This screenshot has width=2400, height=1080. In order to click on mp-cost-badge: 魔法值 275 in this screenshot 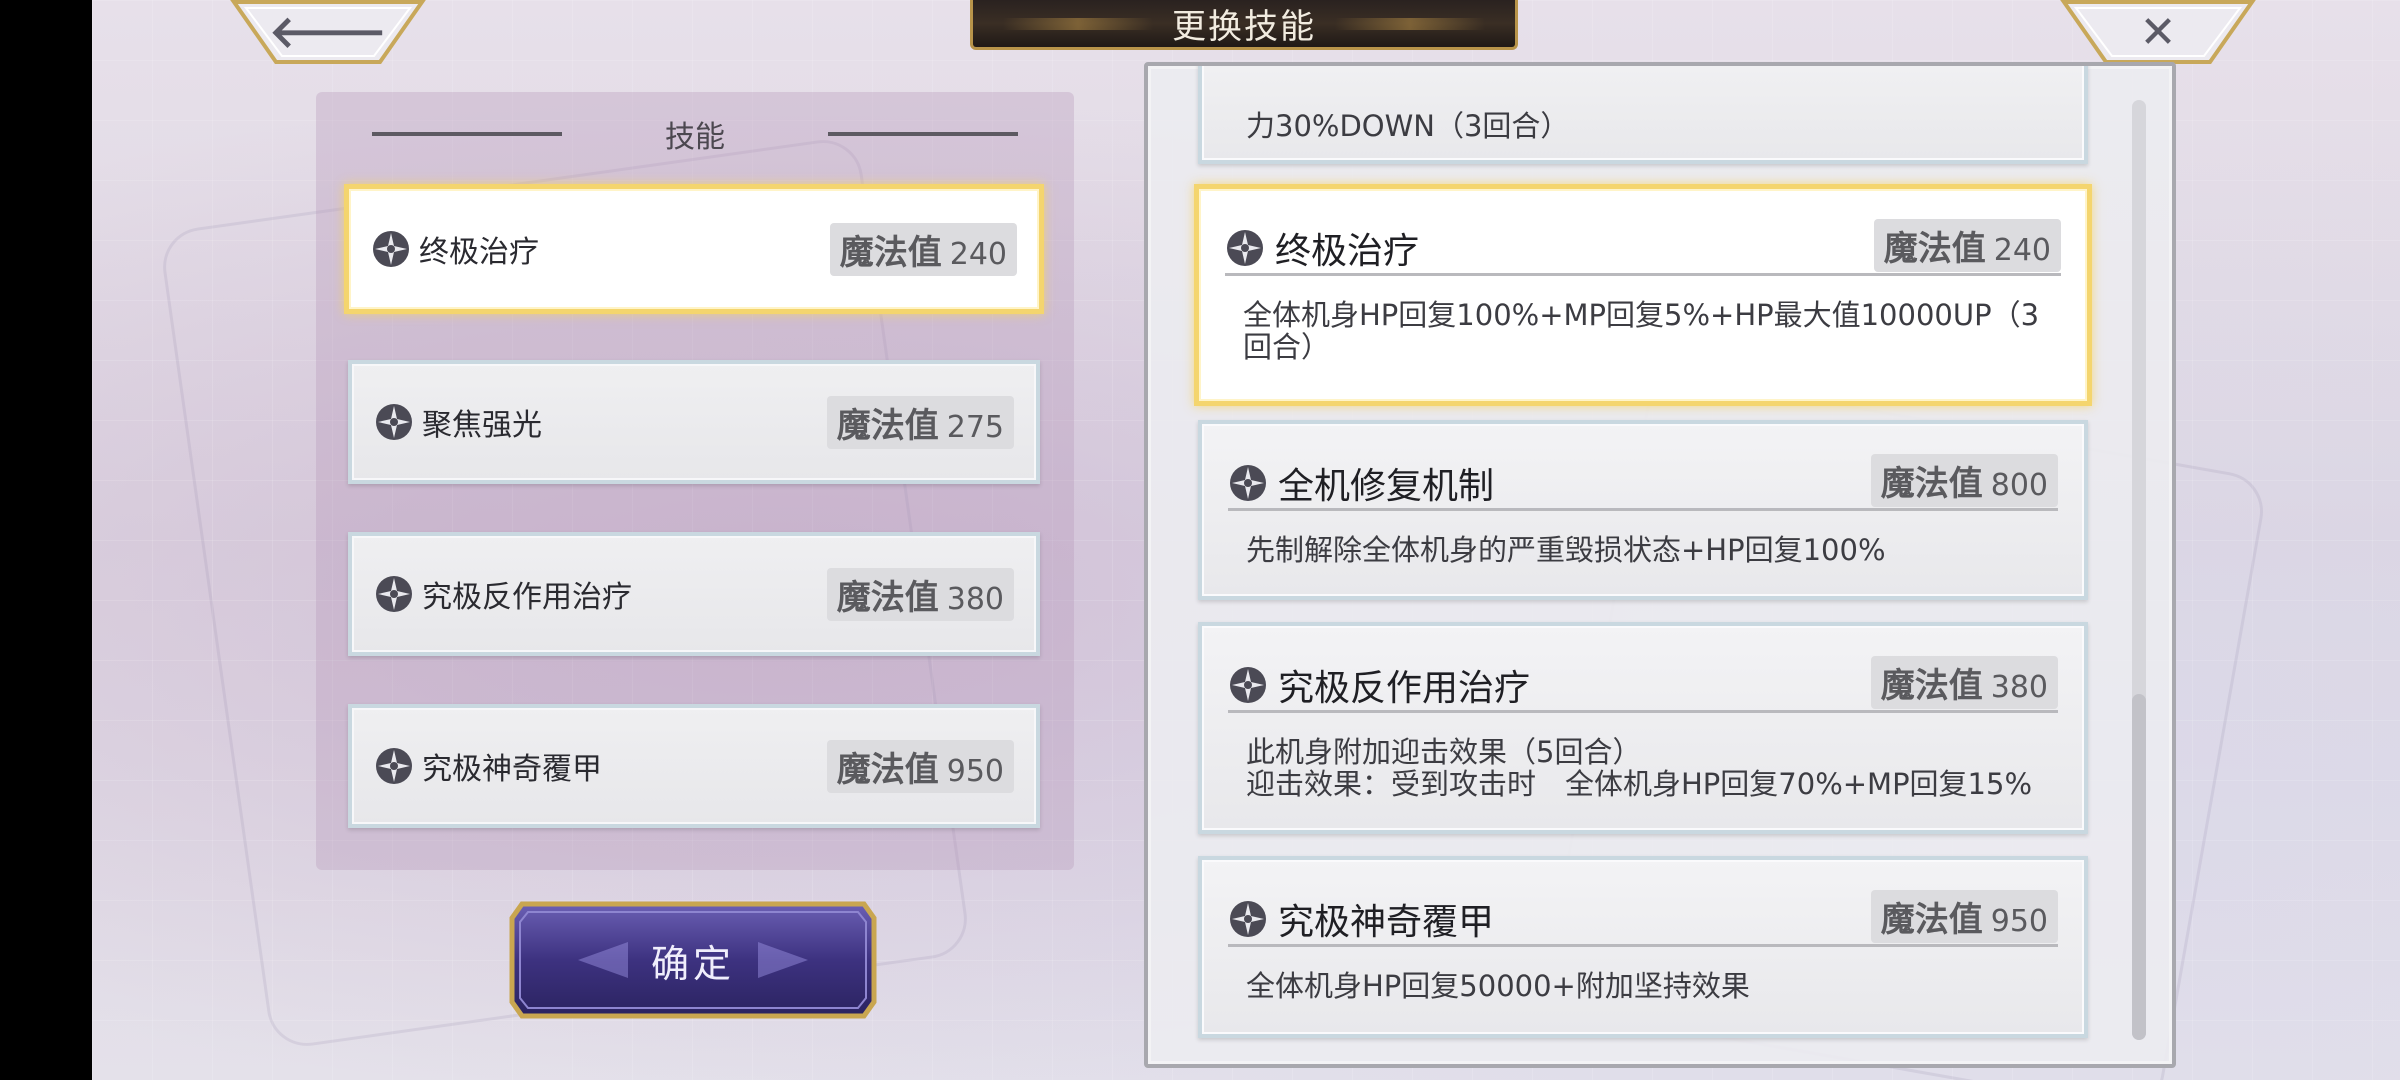, I will do `click(920, 422)`.